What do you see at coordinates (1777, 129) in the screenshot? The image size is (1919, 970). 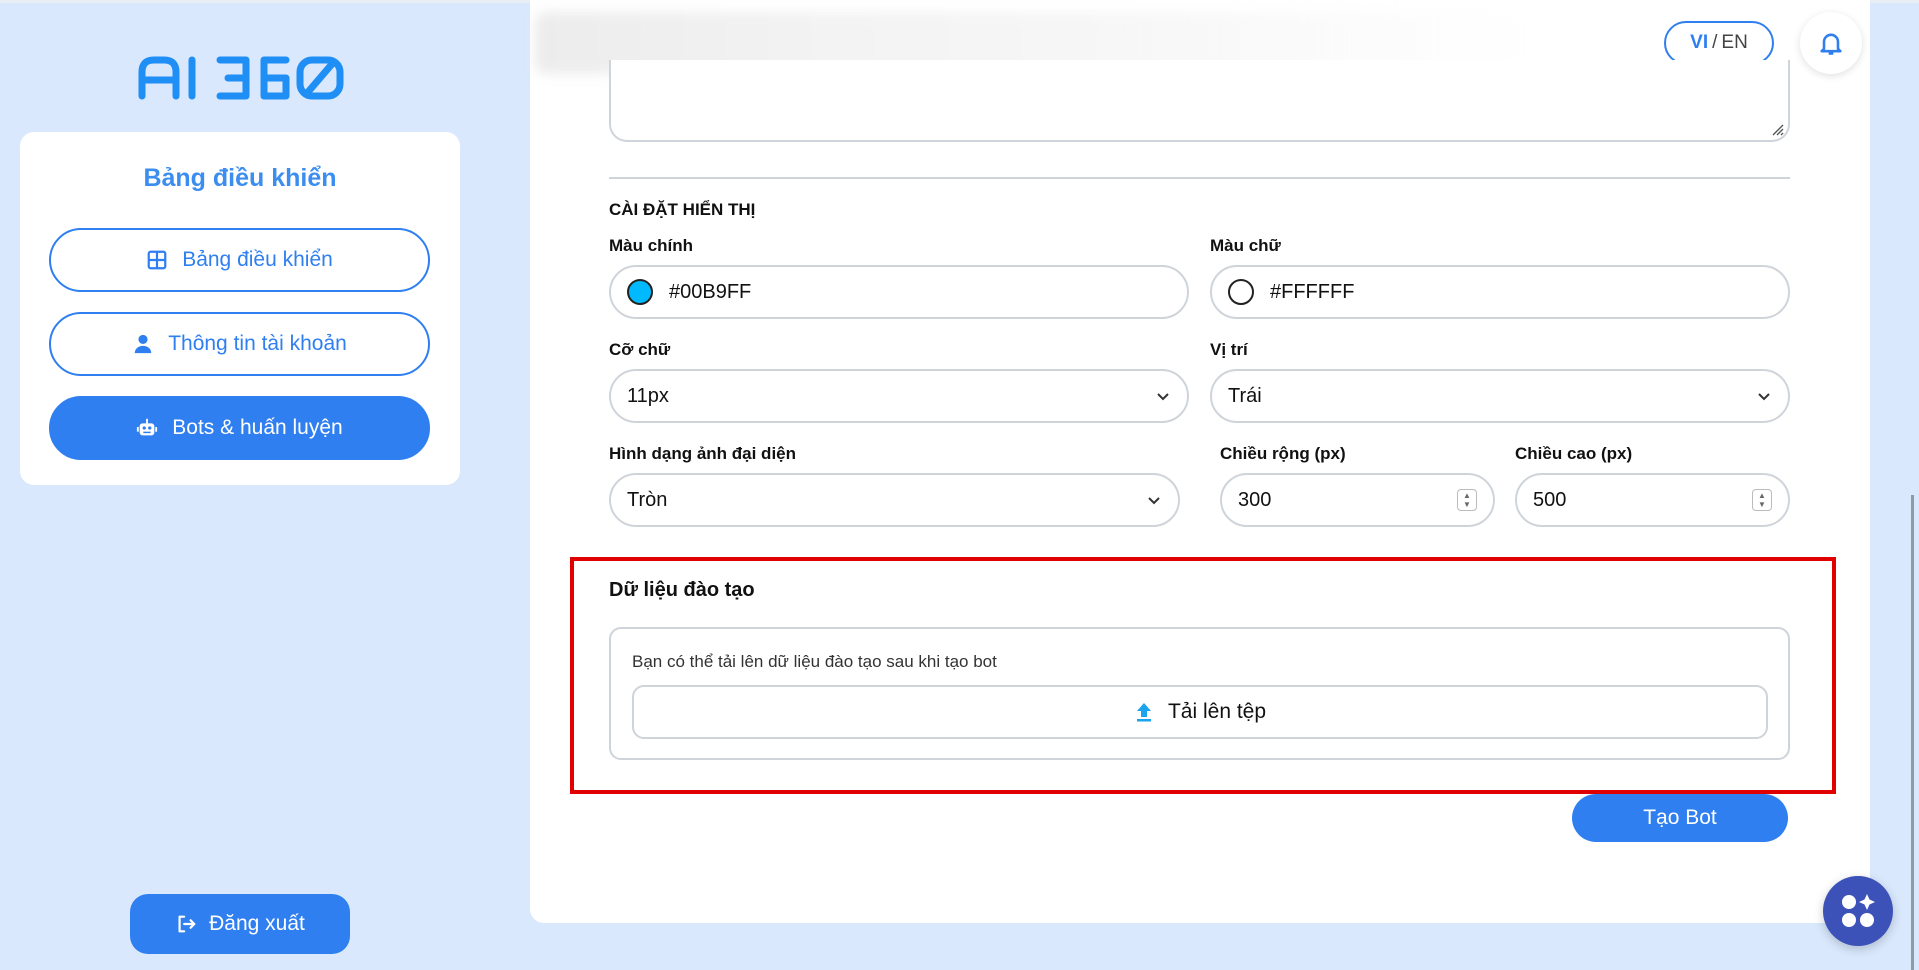 I see `resize-handle-icon` at bounding box center [1777, 129].